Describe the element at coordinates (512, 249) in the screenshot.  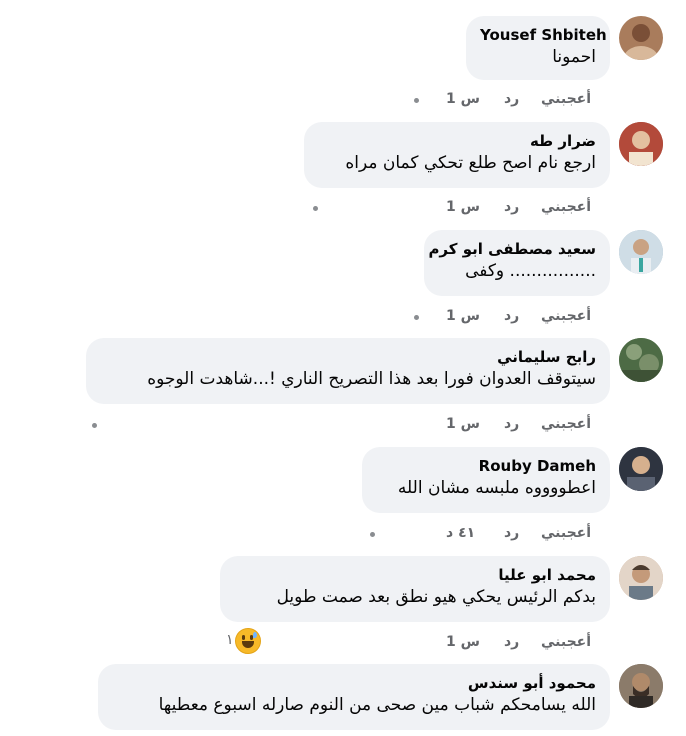
I see `comment-author: سعيد مصطفى ابو كرم` at that location.